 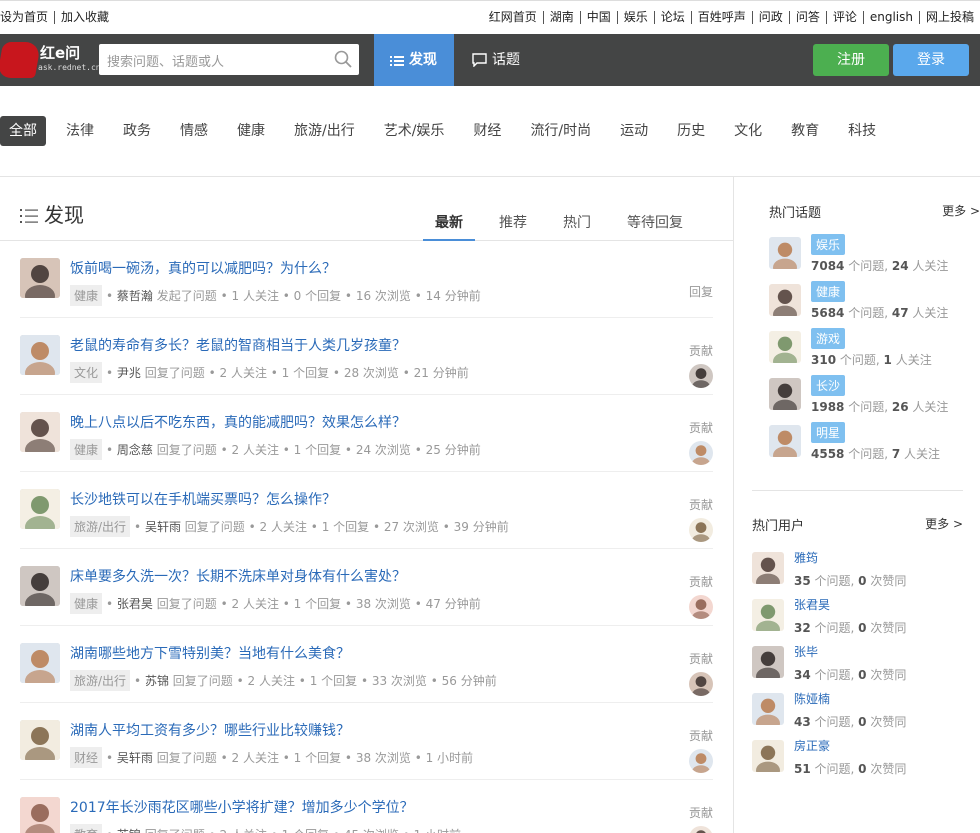 What do you see at coordinates (251, 131) in the screenshot?
I see `category-item: 健康` at bounding box center [251, 131].